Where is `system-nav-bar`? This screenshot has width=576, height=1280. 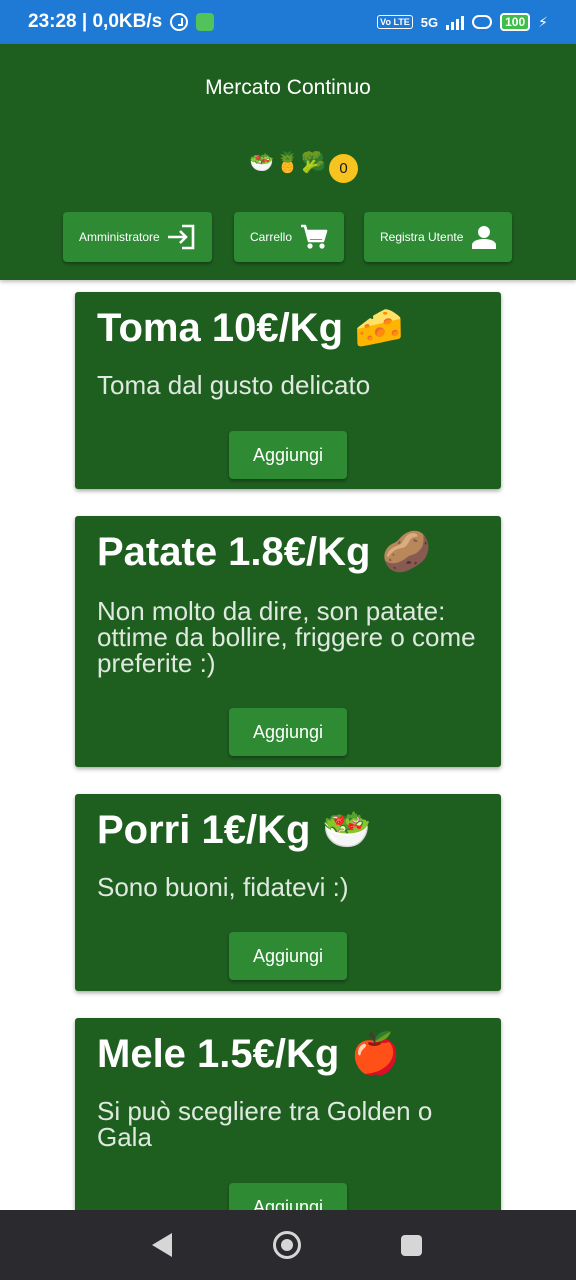
system-nav-bar is located at coordinates (288, 1245).